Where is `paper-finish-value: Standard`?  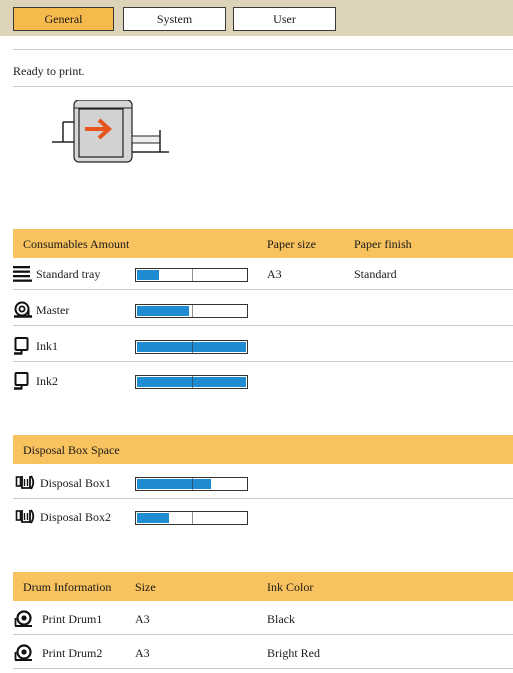 paper-finish-value: Standard is located at coordinates (375, 274).